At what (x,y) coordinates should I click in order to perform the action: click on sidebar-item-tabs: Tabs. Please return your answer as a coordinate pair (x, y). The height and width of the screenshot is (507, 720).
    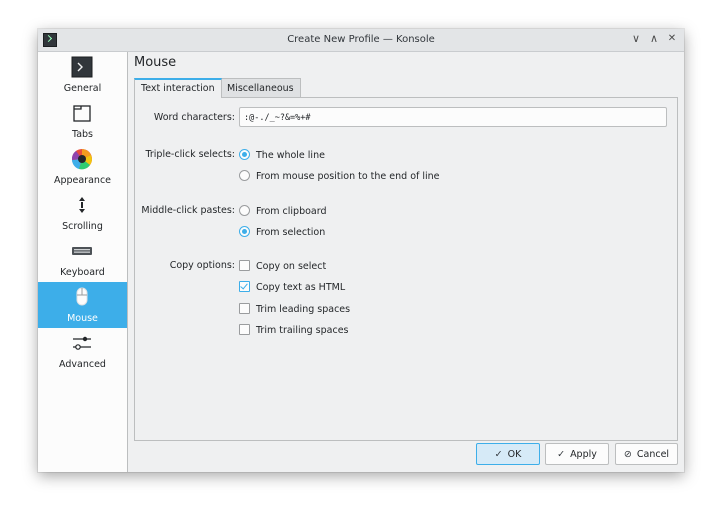
    Looking at the image, I should click on (82, 121).